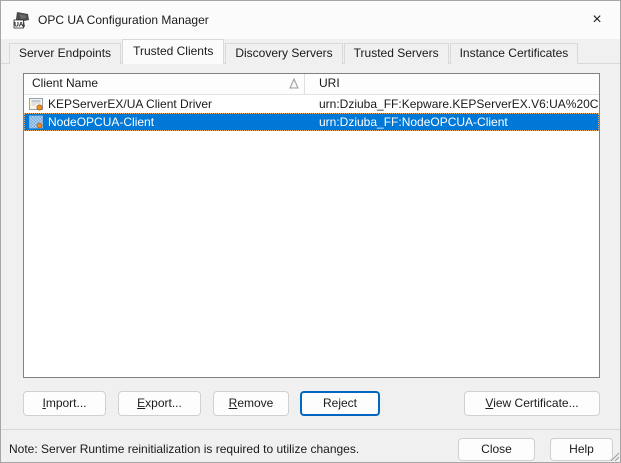 This screenshot has height=463, width=621. Describe the element at coordinates (251, 403) in the screenshot. I see `remove-button: Remove` at that location.